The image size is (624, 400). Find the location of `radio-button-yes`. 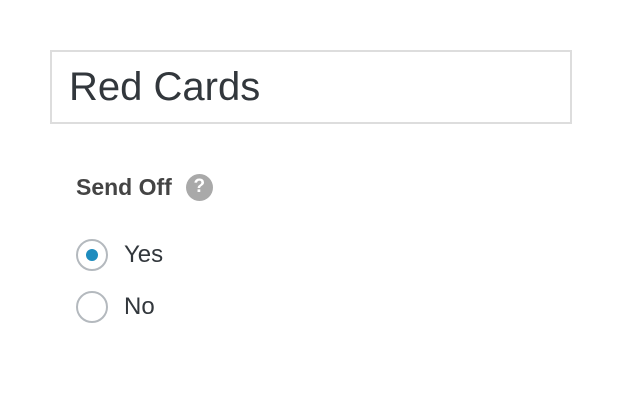

radio-button-yes is located at coordinates (92, 255).